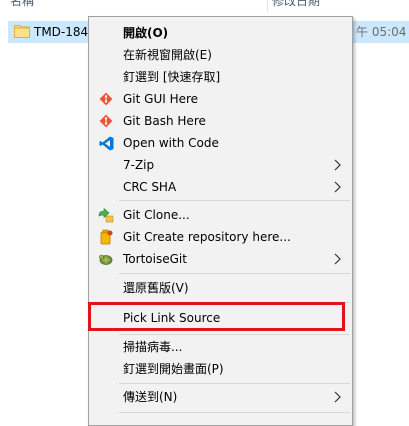 The height and width of the screenshot is (426, 409). I want to click on menu-item-pick-link-source: Pick Link Source, so click(220, 318).